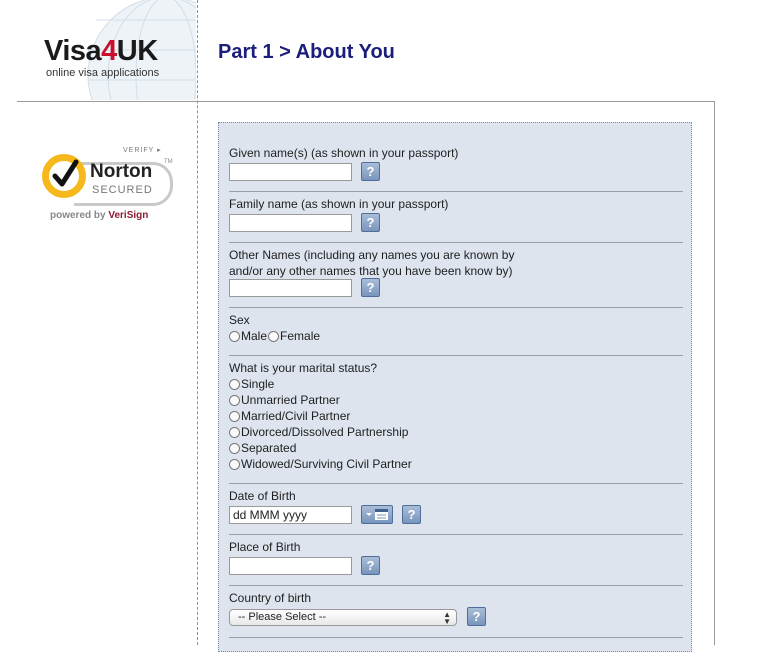 This screenshot has width=764, height=652. What do you see at coordinates (714, 373) in the screenshot?
I see `content-border` at bounding box center [714, 373].